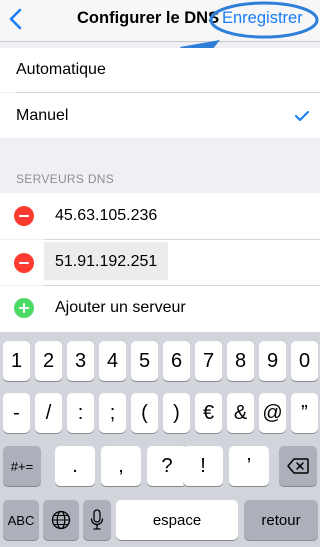 The width and height of the screenshot is (320, 547). I want to click on key-hyphen: -, so click(16, 413).